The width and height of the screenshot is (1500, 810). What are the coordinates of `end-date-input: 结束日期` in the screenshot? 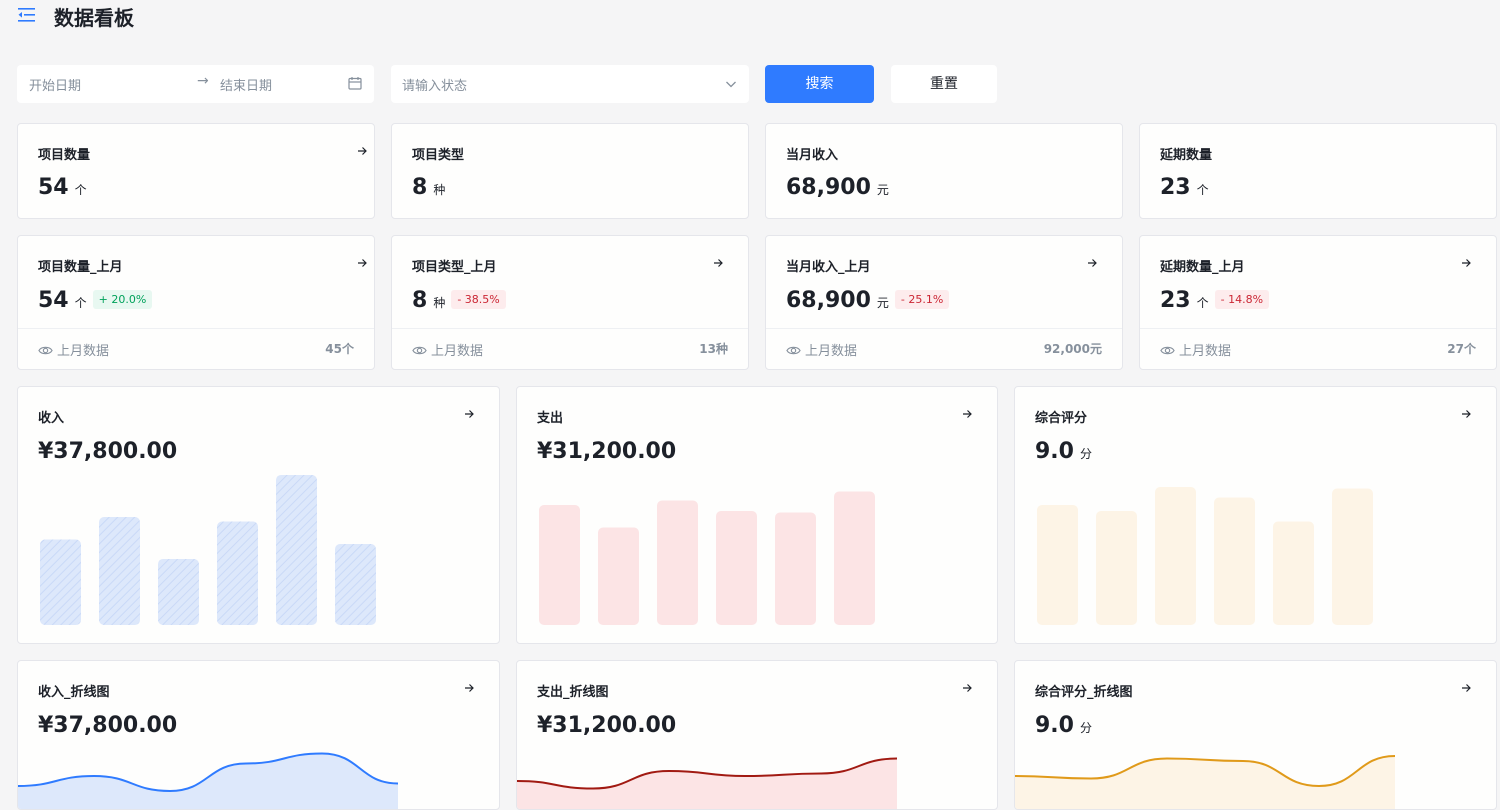 It's located at (246, 84).